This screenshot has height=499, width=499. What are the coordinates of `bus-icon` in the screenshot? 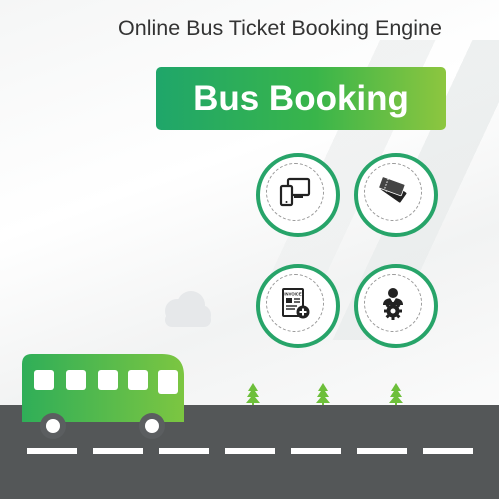 It's located at (103, 396).